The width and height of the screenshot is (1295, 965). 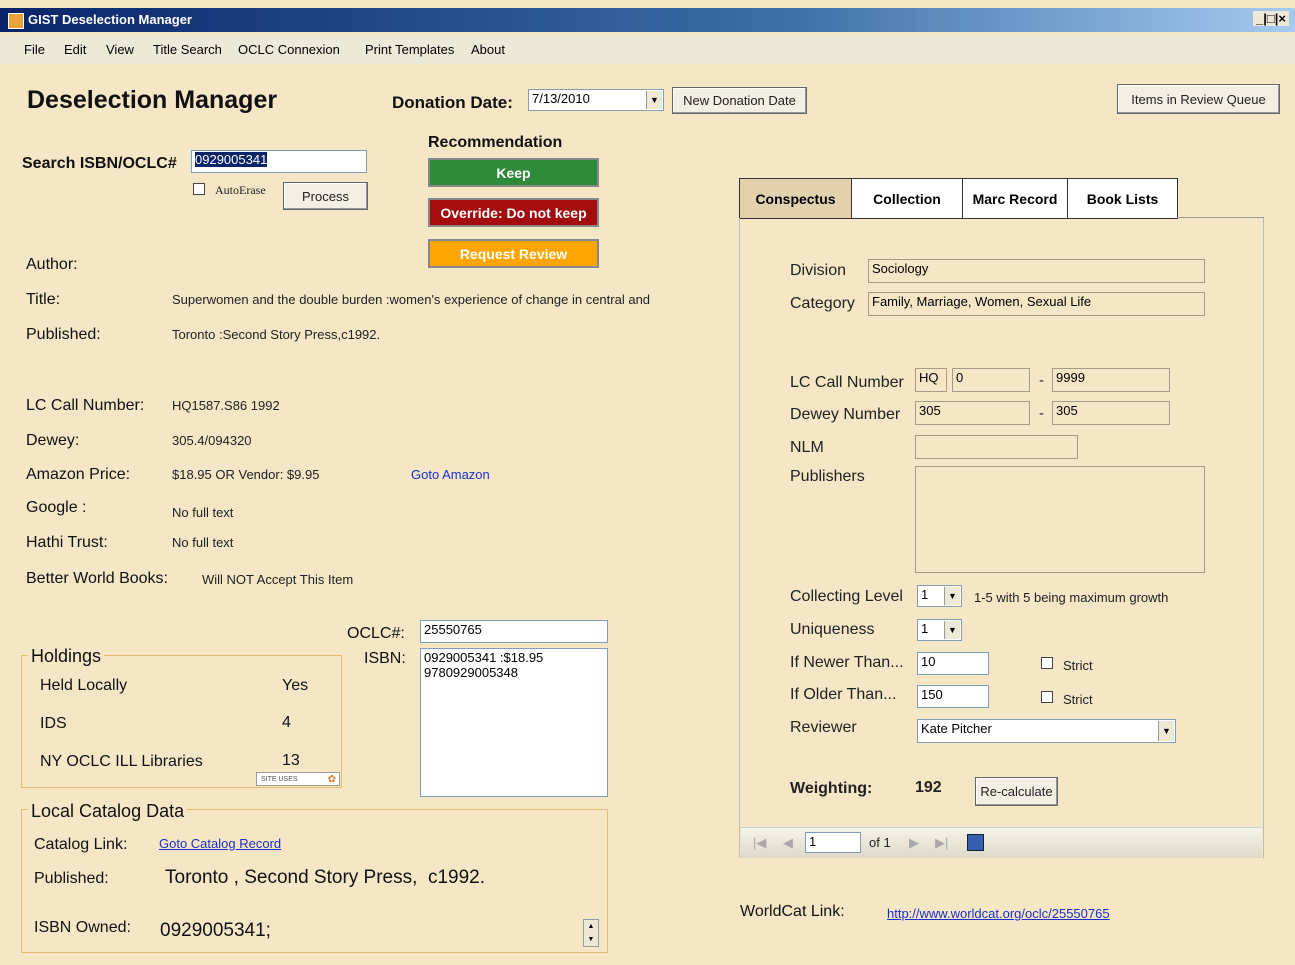 I want to click on pager-toolbar: |◀ ◀ 1 of 1 ▶ ▶|, so click(x=1001, y=842).